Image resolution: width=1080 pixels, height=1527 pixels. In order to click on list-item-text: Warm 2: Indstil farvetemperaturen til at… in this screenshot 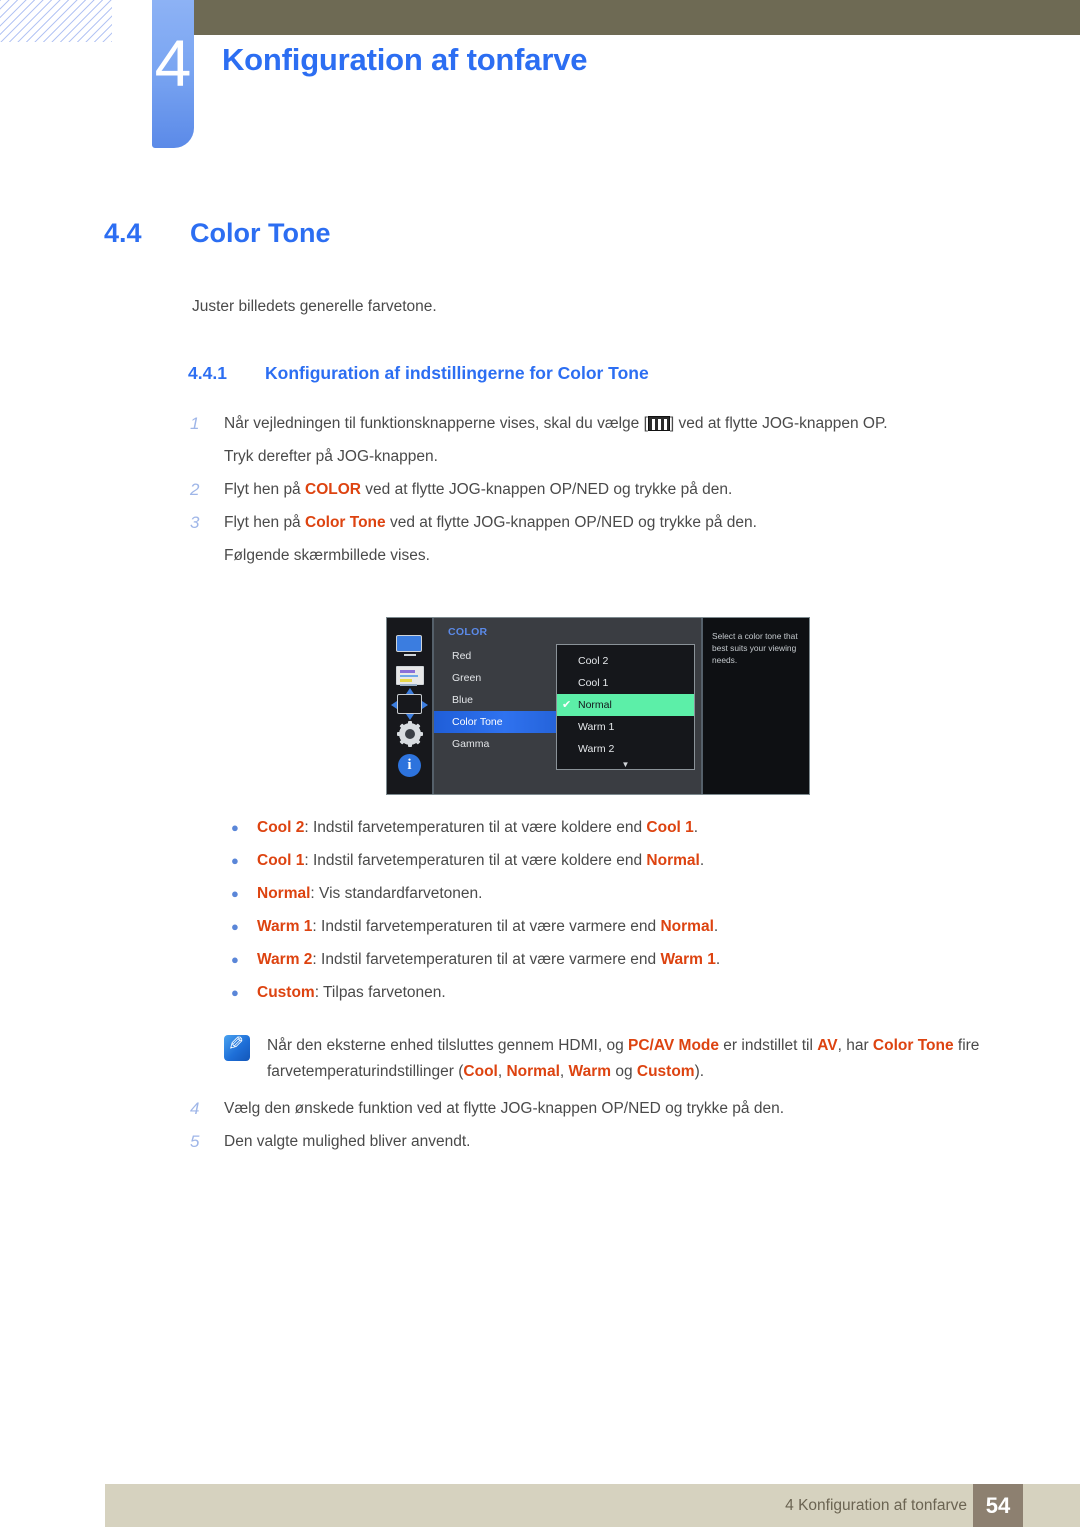, I will do `click(488, 959)`.